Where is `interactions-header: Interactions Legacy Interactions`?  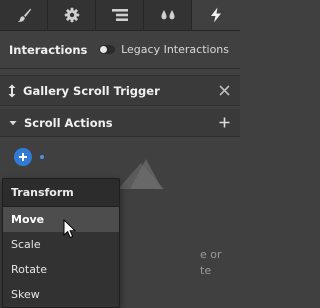 interactions-header: Interactions Legacy Interactions is located at coordinates (120, 50).